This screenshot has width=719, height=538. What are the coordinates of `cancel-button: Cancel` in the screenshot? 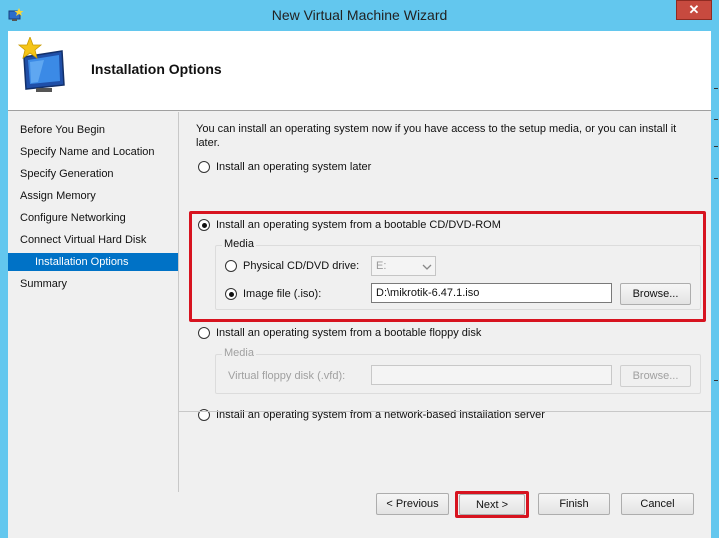 It's located at (657, 504).